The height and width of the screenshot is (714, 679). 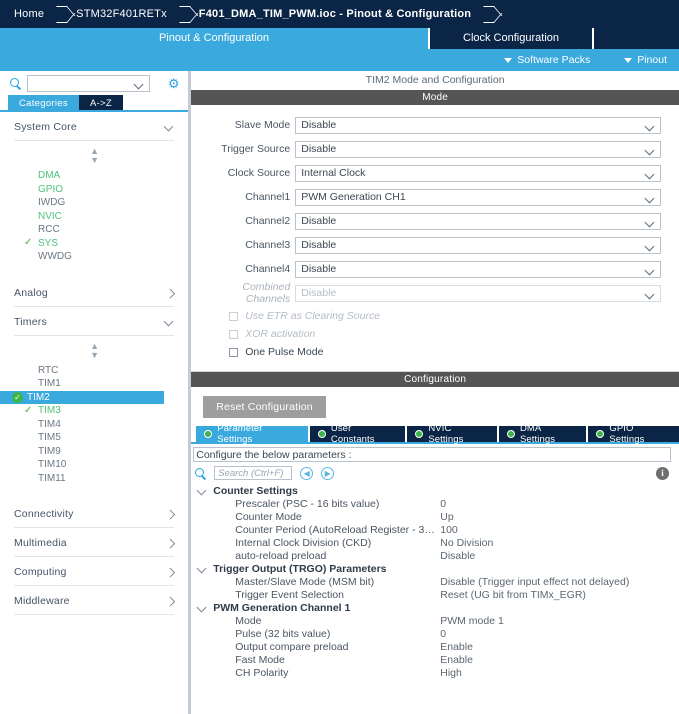 I want to click on table-row: Output compare preload Enable, so click(x=434, y=646).